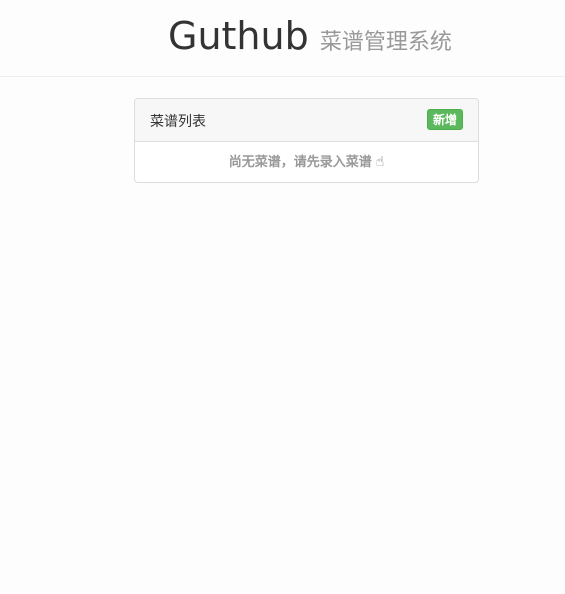 The height and width of the screenshot is (594, 565). I want to click on page-header: Guthub 菜谱管理系统, so click(282, 38).